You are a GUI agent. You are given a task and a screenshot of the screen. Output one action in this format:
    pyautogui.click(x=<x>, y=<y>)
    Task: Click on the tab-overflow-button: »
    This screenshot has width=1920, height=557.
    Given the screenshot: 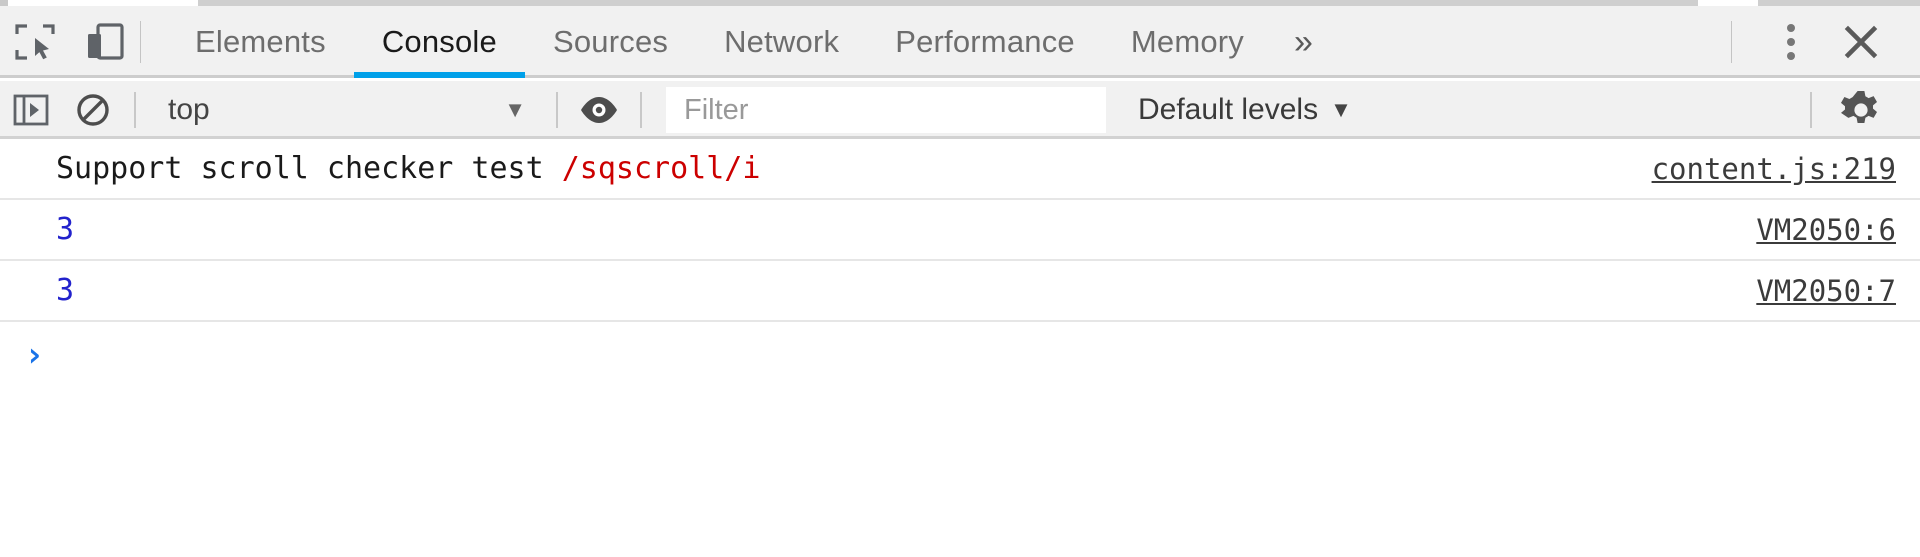 What is the action you would take?
    pyautogui.click(x=1303, y=42)
    